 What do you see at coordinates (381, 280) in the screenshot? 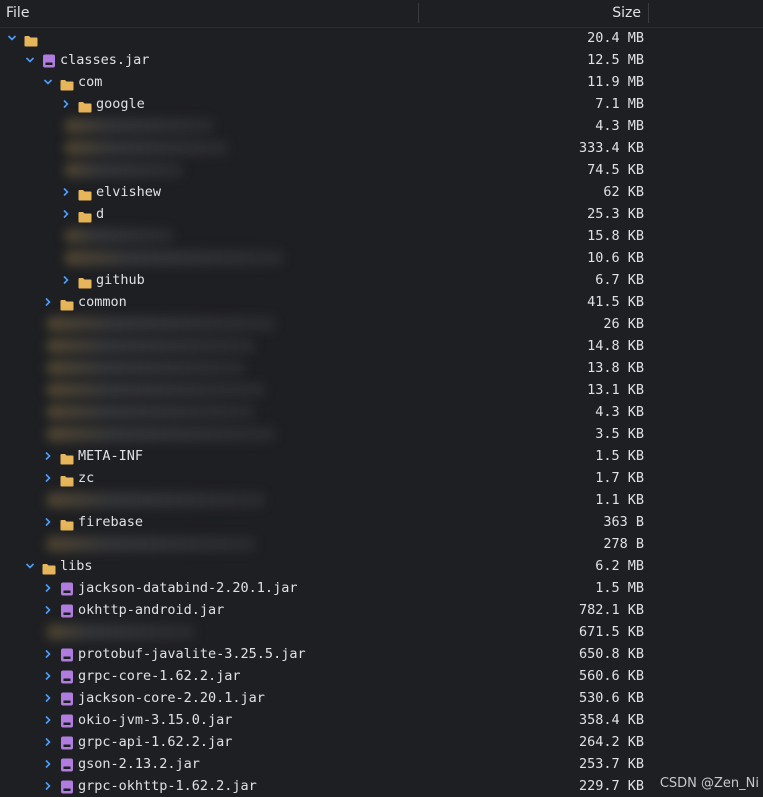
I see `tree-row: github 6.7 KB` at bounding box center [381, 280].